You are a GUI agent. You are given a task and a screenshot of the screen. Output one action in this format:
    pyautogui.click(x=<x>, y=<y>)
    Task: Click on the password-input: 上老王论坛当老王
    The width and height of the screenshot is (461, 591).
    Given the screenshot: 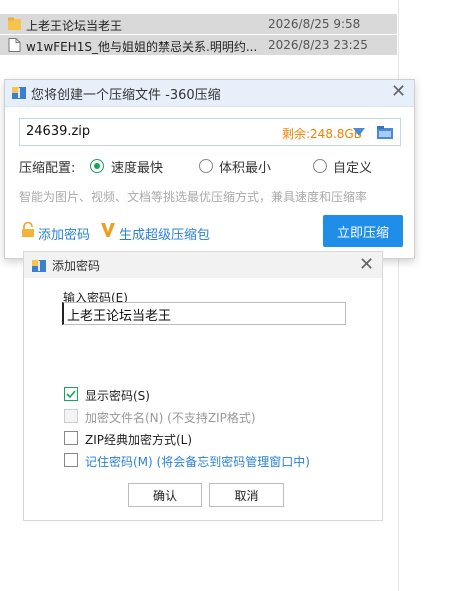 What is the action you would take?
    pyautogui.click(x=204, y=313)
    